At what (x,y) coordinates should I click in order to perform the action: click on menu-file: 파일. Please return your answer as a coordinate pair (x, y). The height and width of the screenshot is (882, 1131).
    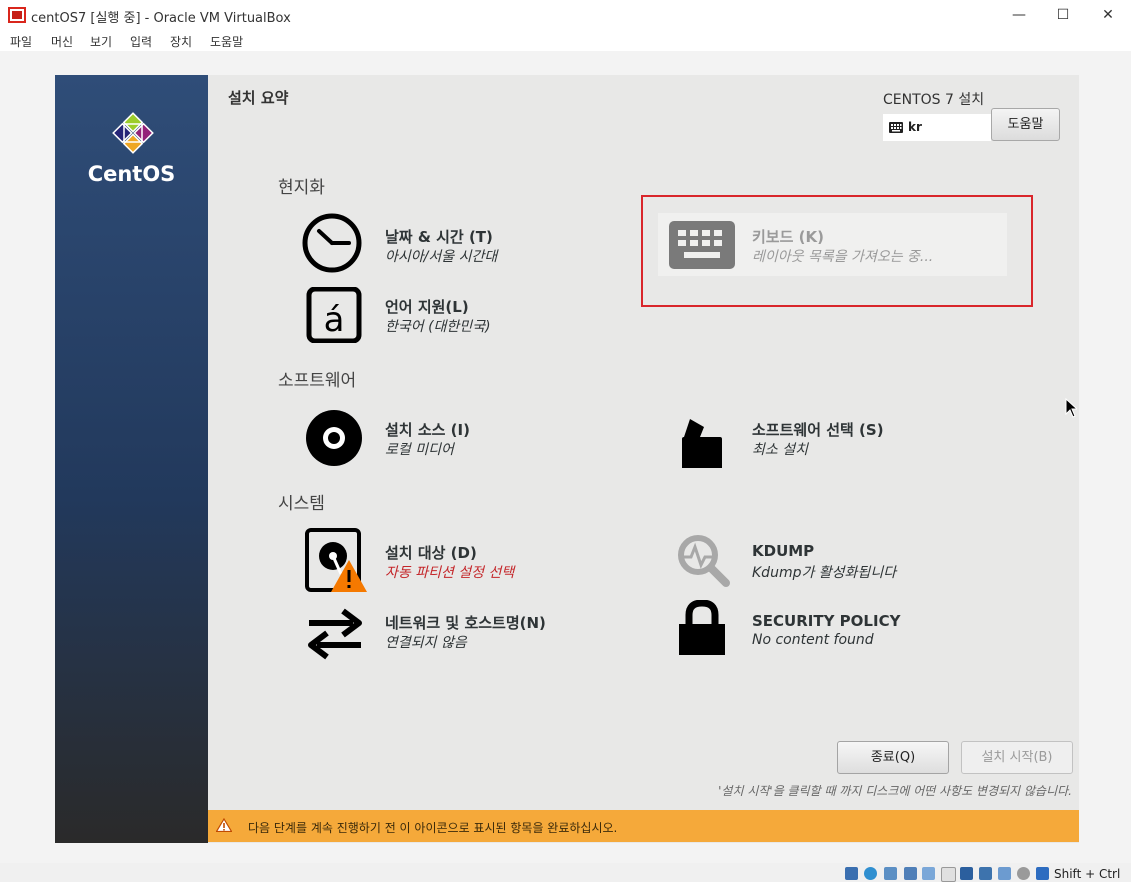
    Looking at the image, I should click on (21, 41).